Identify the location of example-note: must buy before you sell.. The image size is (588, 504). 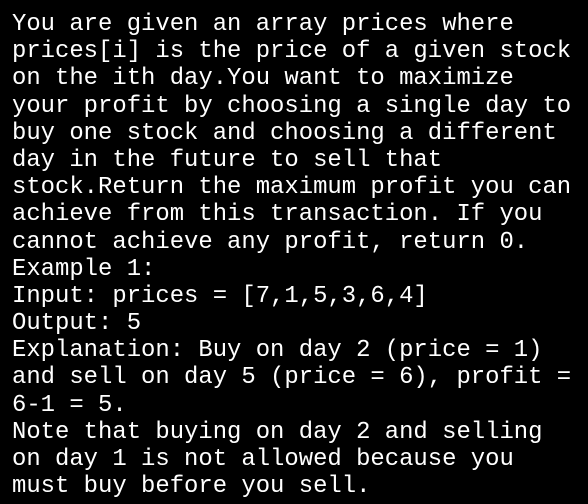
(191, 487).